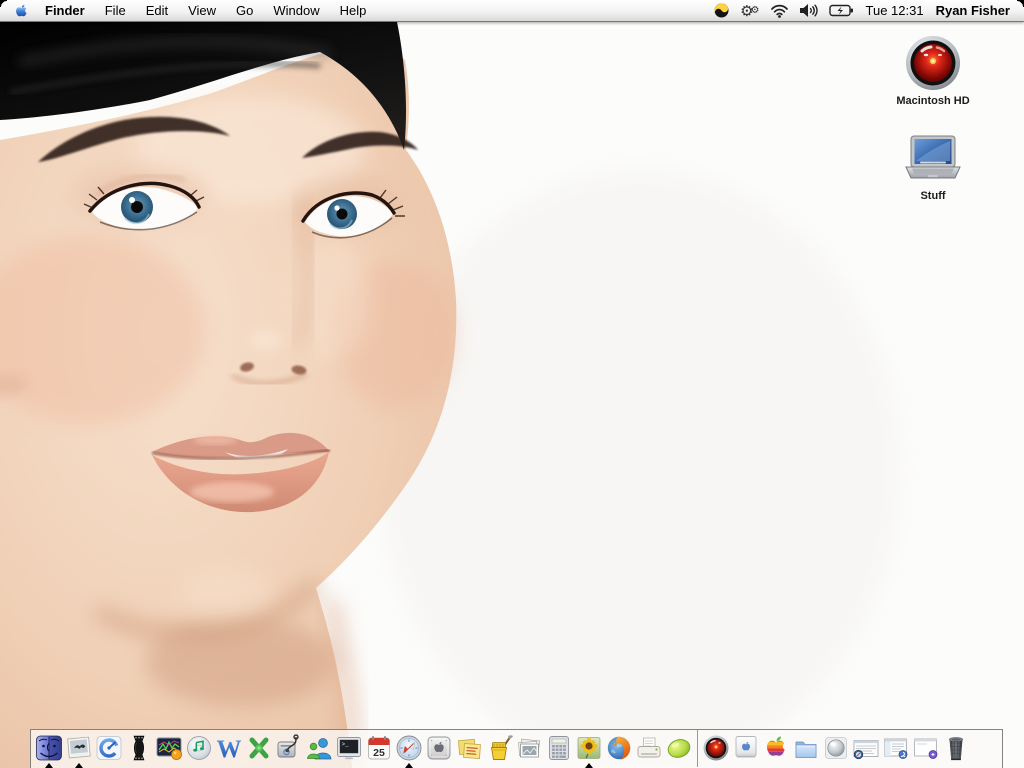 The image size is (1024, 768). Describe the element at coordinates (199, 749) in the screenshot. I see `dock-icon-itunes` at that location.